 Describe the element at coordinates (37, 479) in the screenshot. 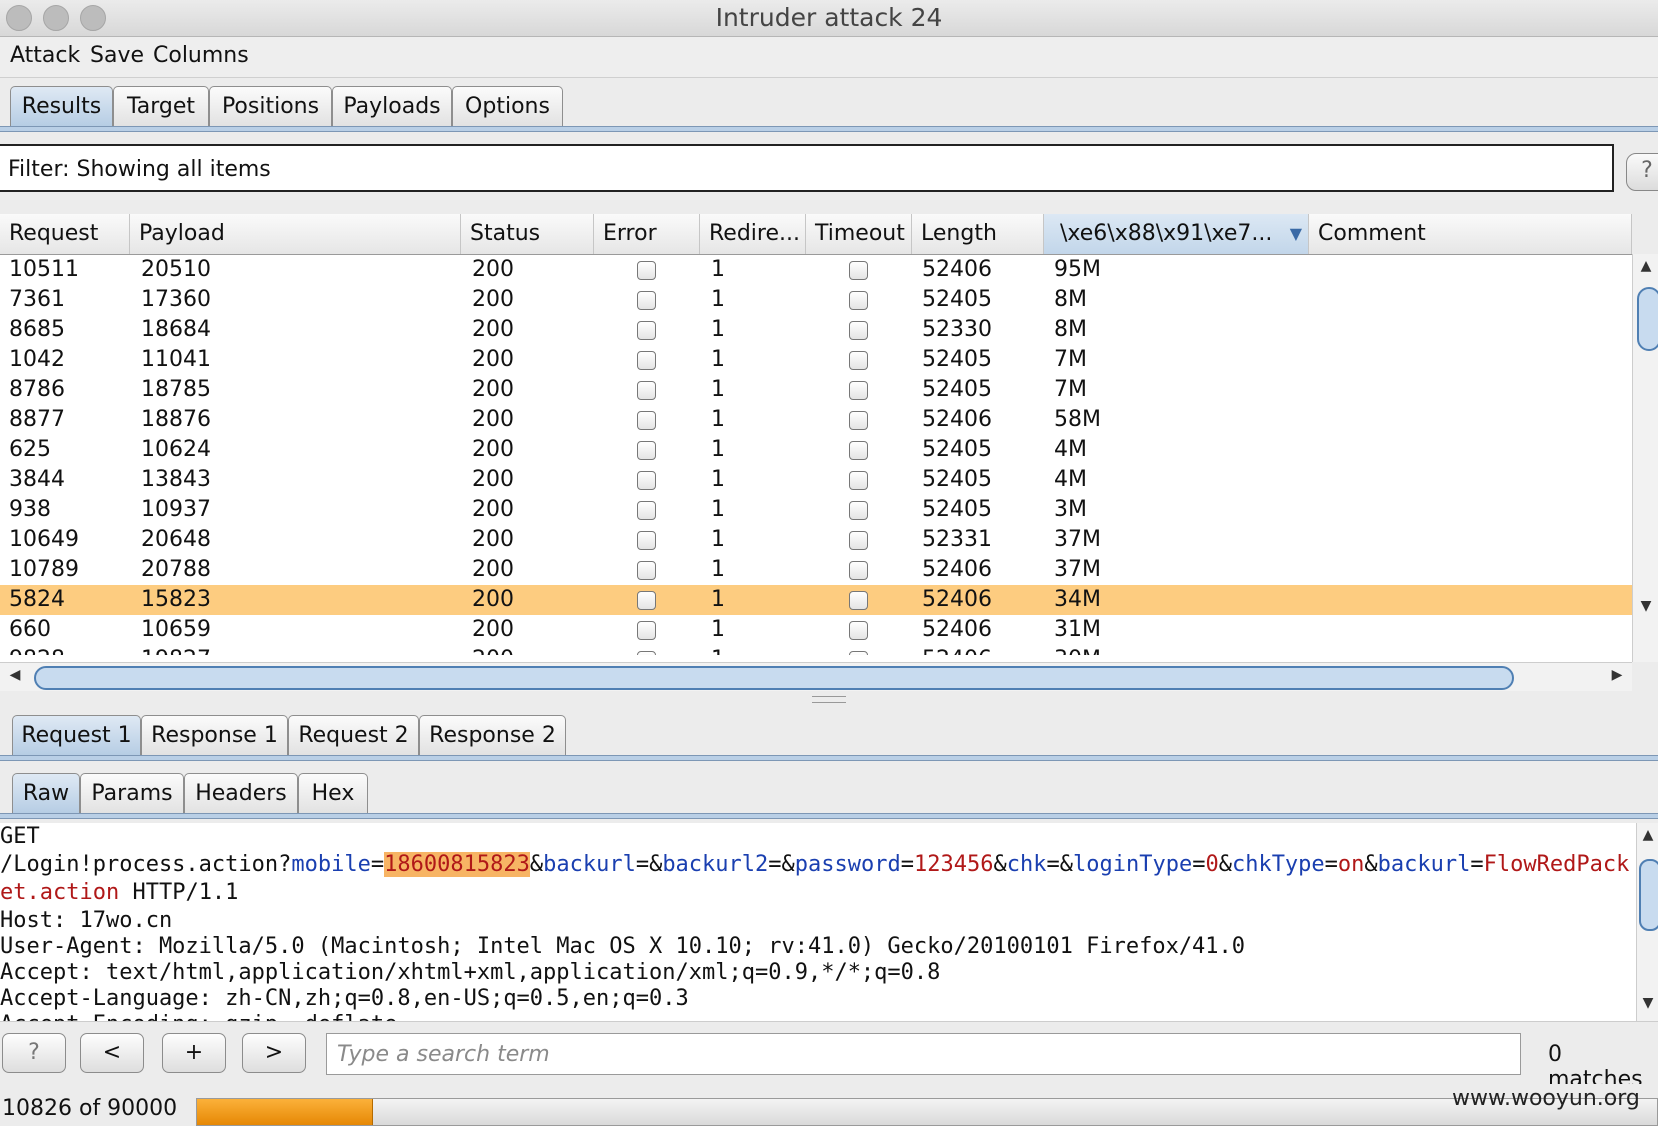

I see `cell-request: 3844` at that location.